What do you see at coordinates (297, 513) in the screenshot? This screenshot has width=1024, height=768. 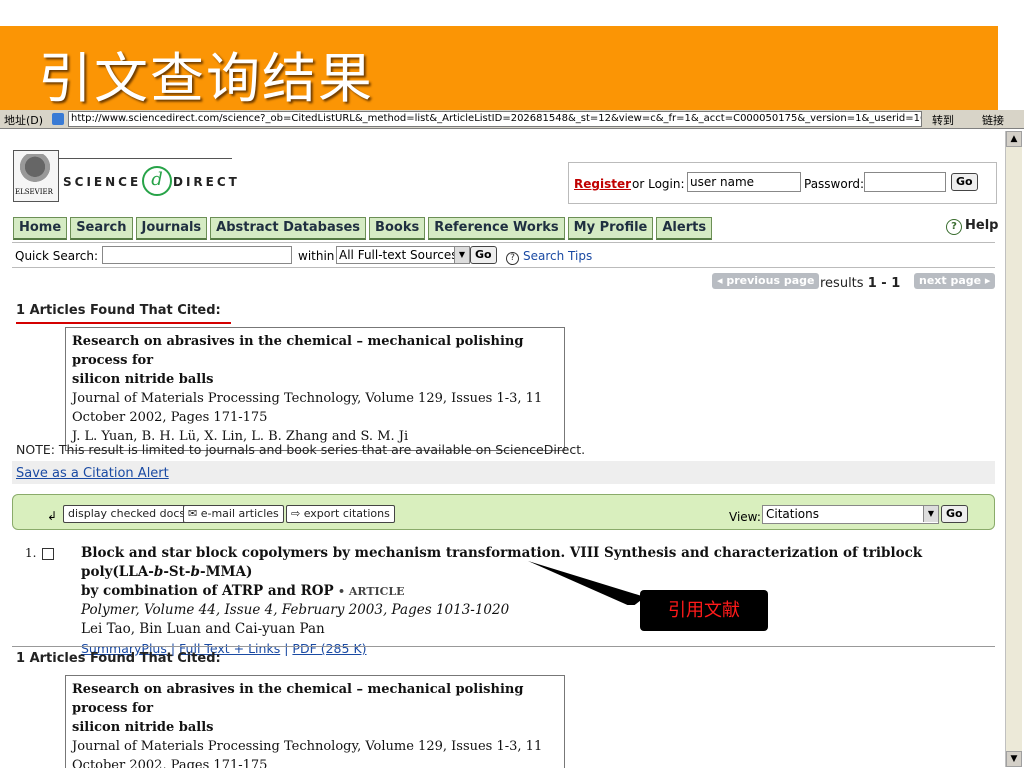 I see `export-icon: ⇨` at bounding box center [297, 513].